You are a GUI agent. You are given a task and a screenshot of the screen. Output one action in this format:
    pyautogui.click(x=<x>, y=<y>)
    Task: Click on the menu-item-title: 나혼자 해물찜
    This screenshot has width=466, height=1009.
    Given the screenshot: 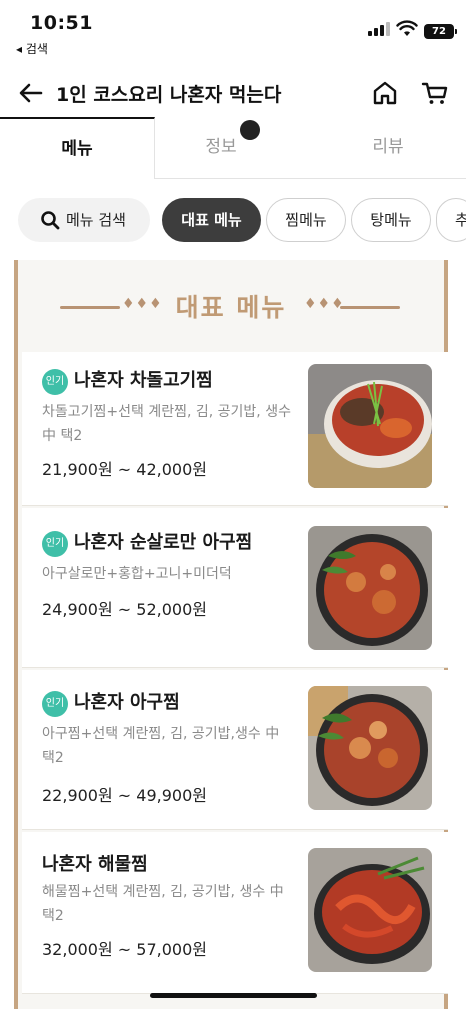 What is the action you would take?
    pyautogui.click(x=95, y=864)
    